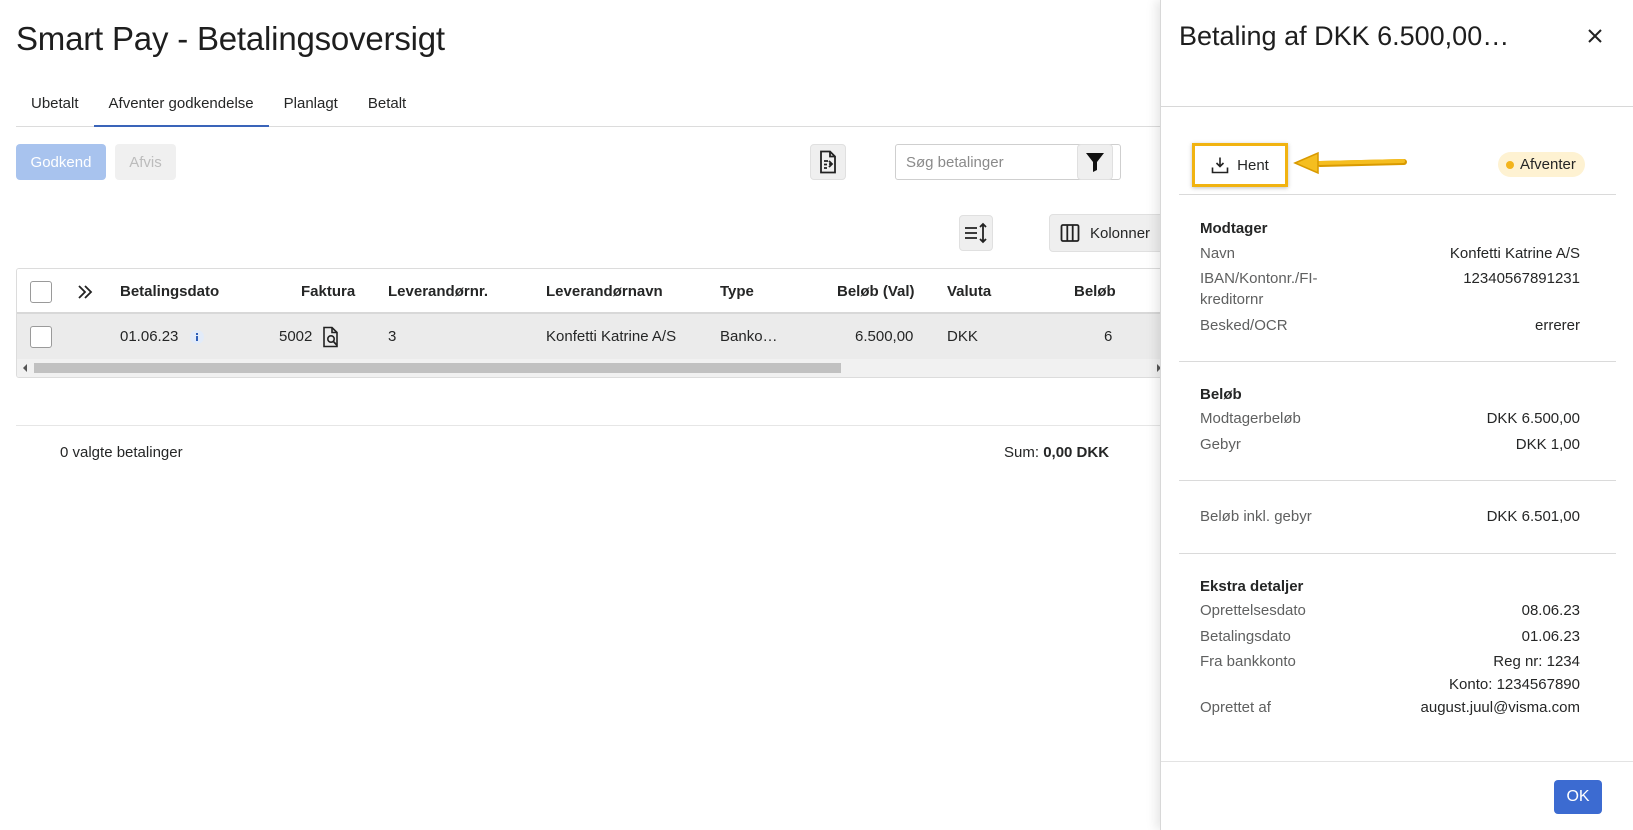 Image resolution: width=1633 pixels, height=830 pixels. Describe the element at coordinates (145, 162) in the screenshot. I see `reject-button: Afvis` at that location.